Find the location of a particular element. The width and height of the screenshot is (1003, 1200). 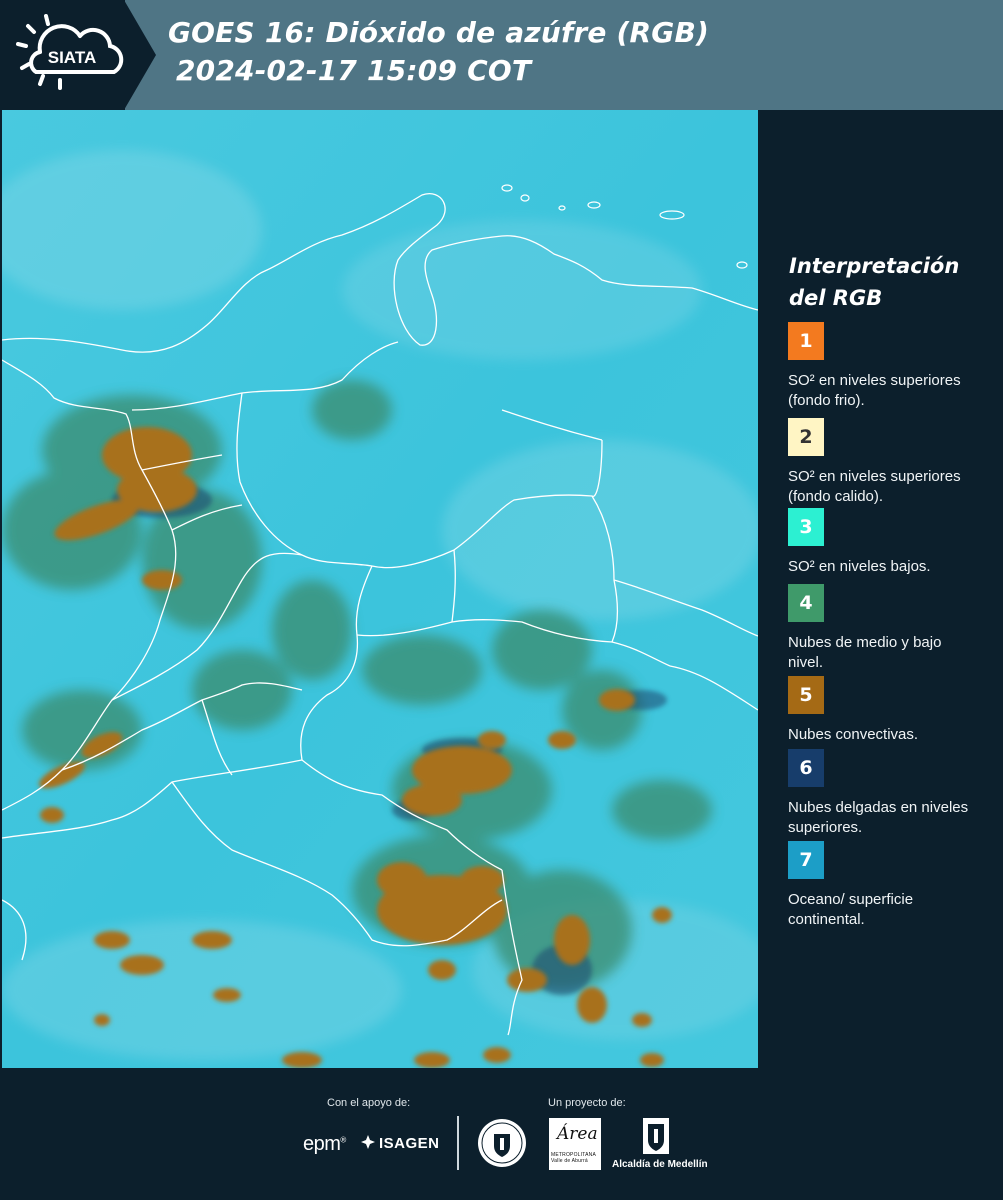

timestamp-title: 2024-02-17 15:09 COT is located at coordinates (354, 70).